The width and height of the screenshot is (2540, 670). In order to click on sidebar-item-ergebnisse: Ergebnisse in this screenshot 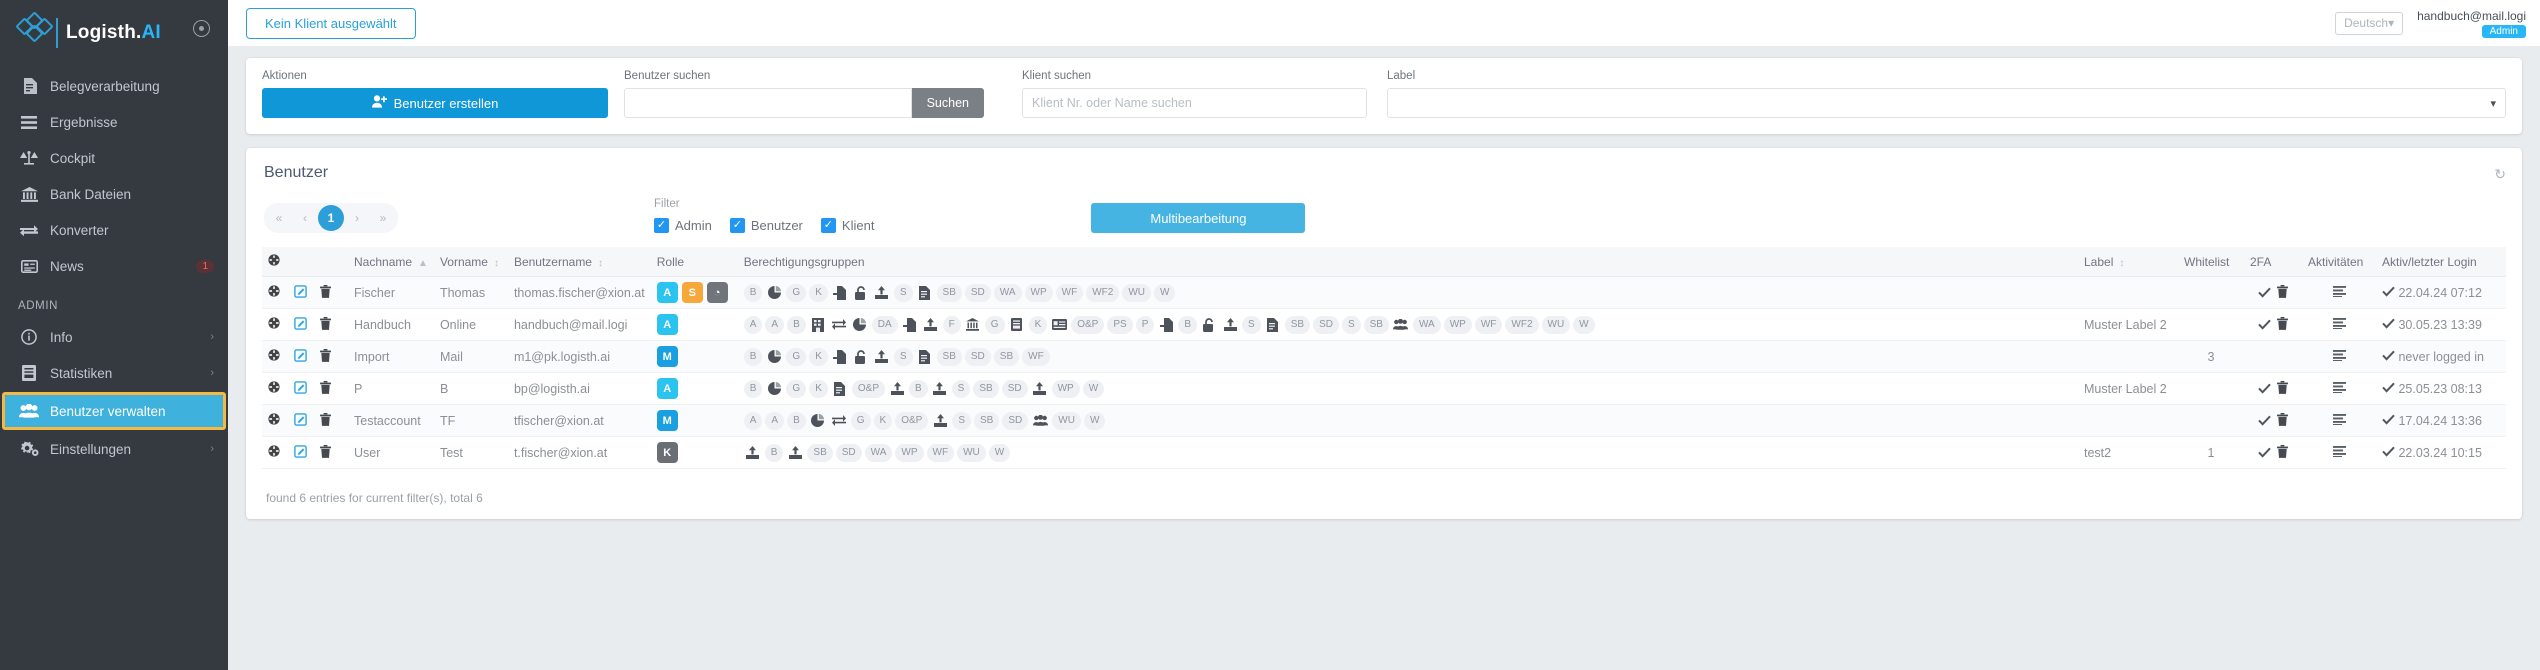, I will do `click(114, 122)`.